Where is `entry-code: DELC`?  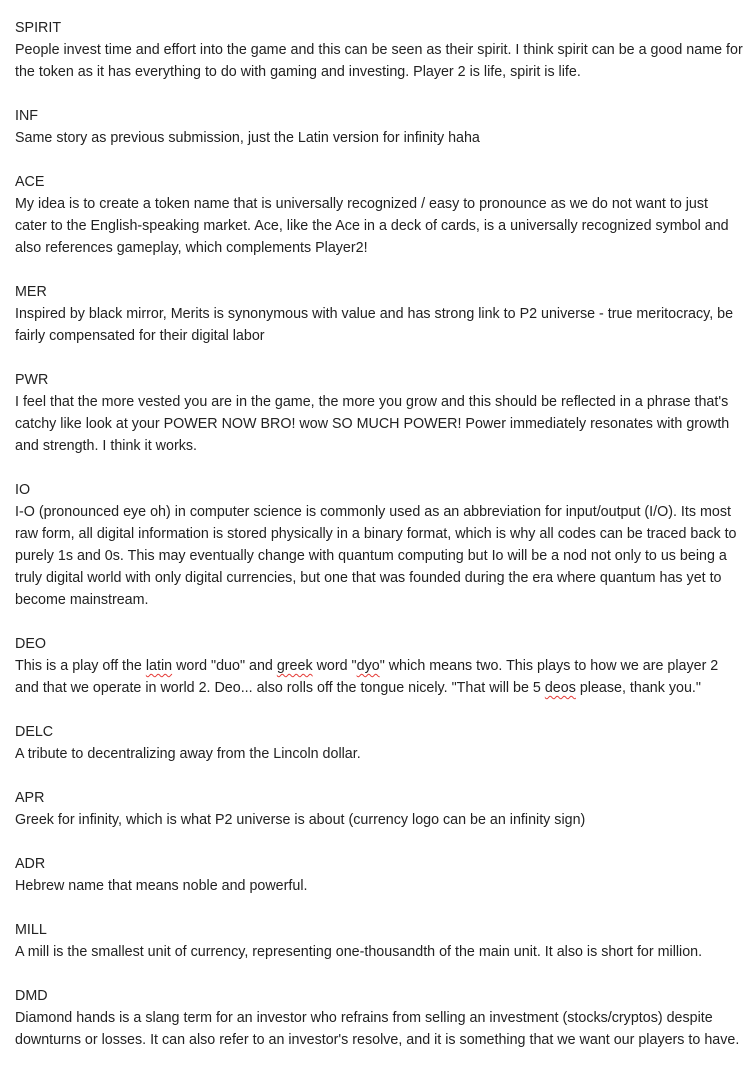
entry-code: DELC is located at coordinates (34, 732).